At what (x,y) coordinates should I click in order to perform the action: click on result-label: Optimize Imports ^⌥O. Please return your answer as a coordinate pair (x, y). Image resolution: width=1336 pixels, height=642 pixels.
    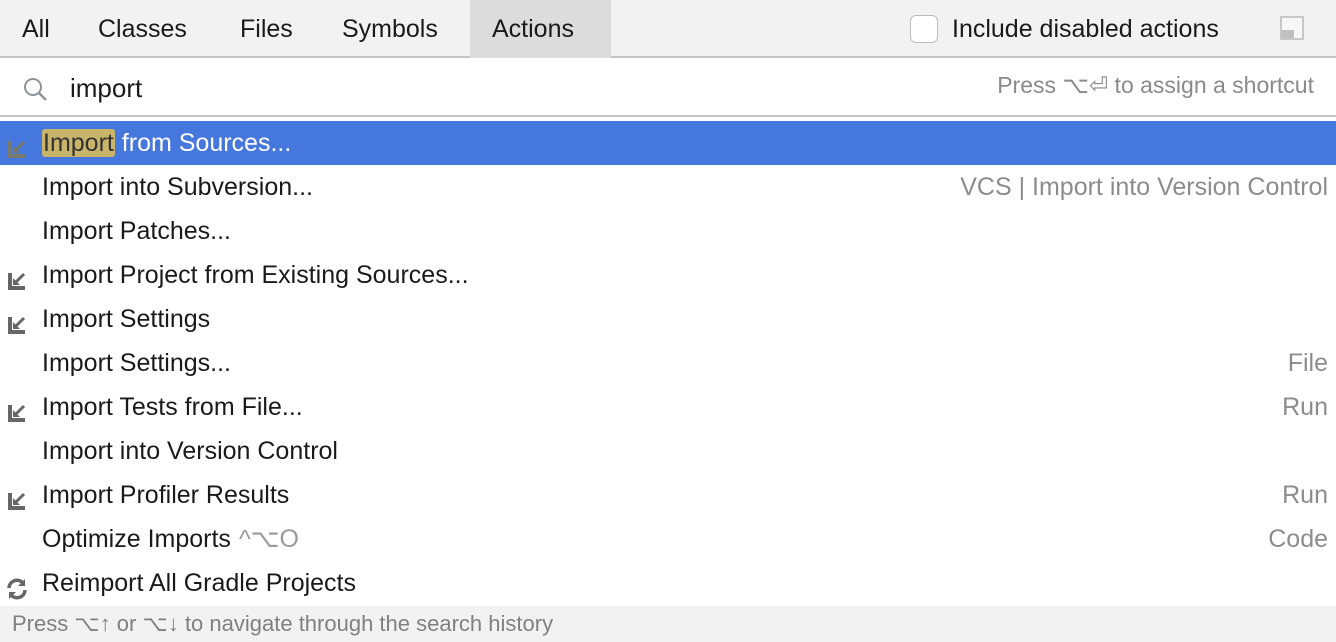
    Looking at the image, I should click on (170, 539).